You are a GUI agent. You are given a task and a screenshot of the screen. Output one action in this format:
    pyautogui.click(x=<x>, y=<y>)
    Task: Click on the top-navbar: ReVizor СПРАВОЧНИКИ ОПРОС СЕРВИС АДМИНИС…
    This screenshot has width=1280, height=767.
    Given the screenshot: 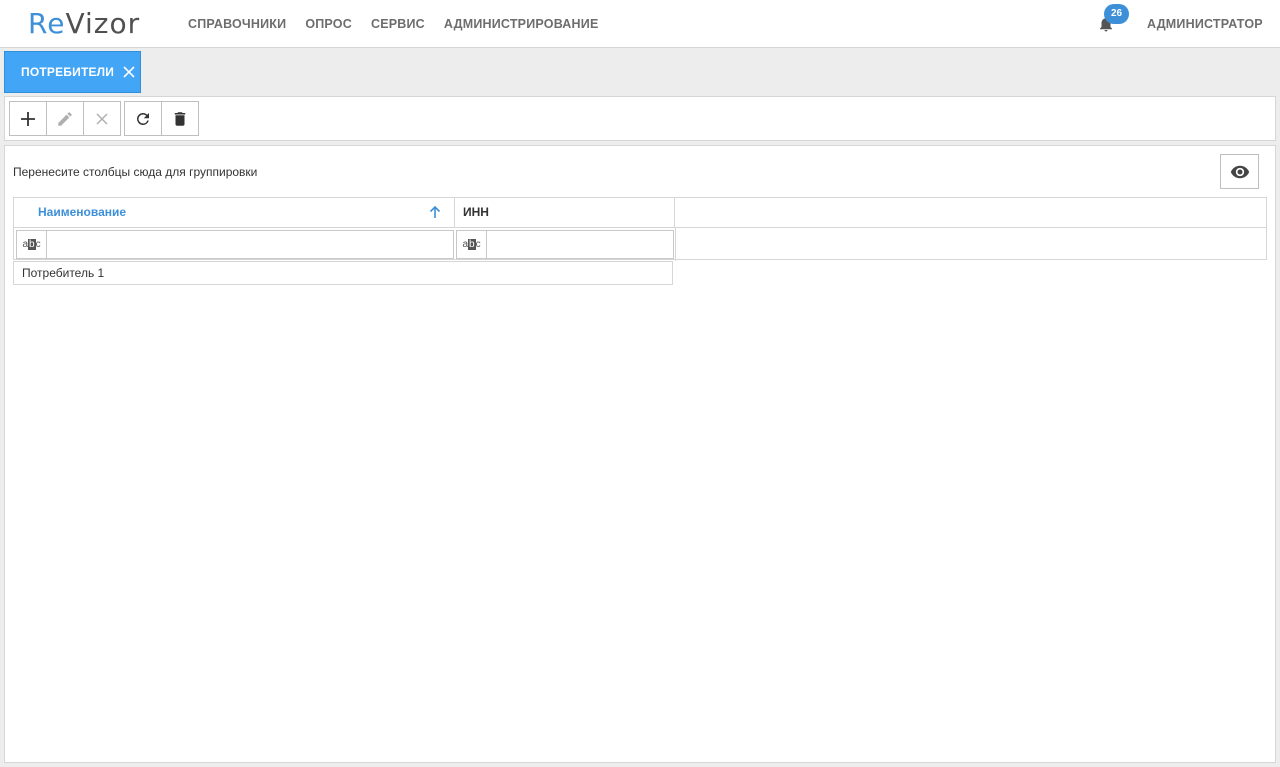 What is the action you would take?
    pyautogui.click(x=640, y=24)
    